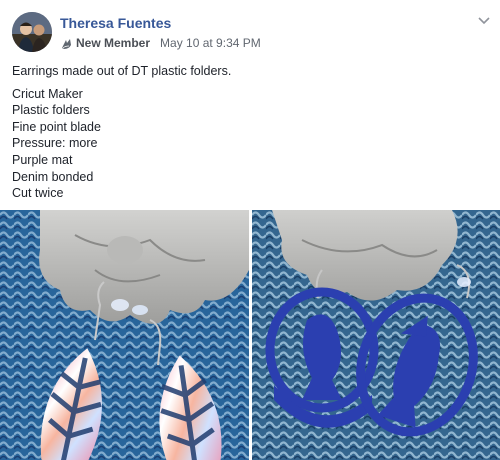  I want to click on detail-line: Purple mat, so click(42, 159).